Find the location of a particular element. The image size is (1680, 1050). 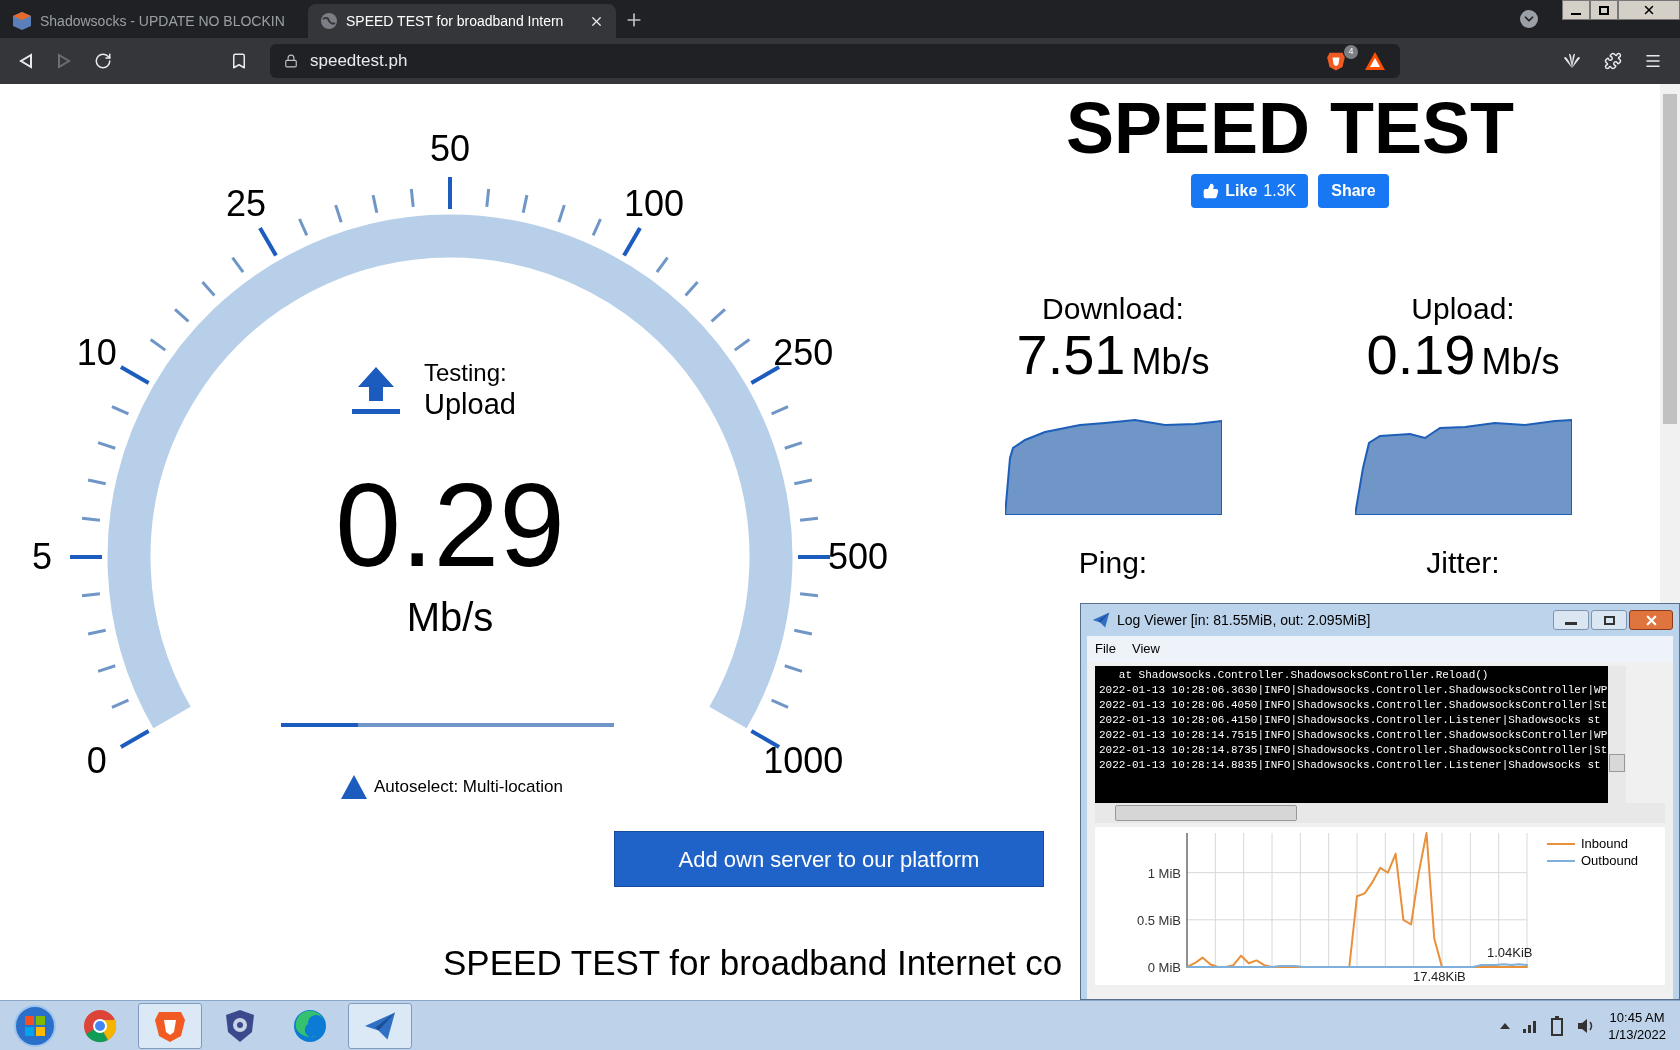

battery-icon is located at coordinates (1557, 1025).